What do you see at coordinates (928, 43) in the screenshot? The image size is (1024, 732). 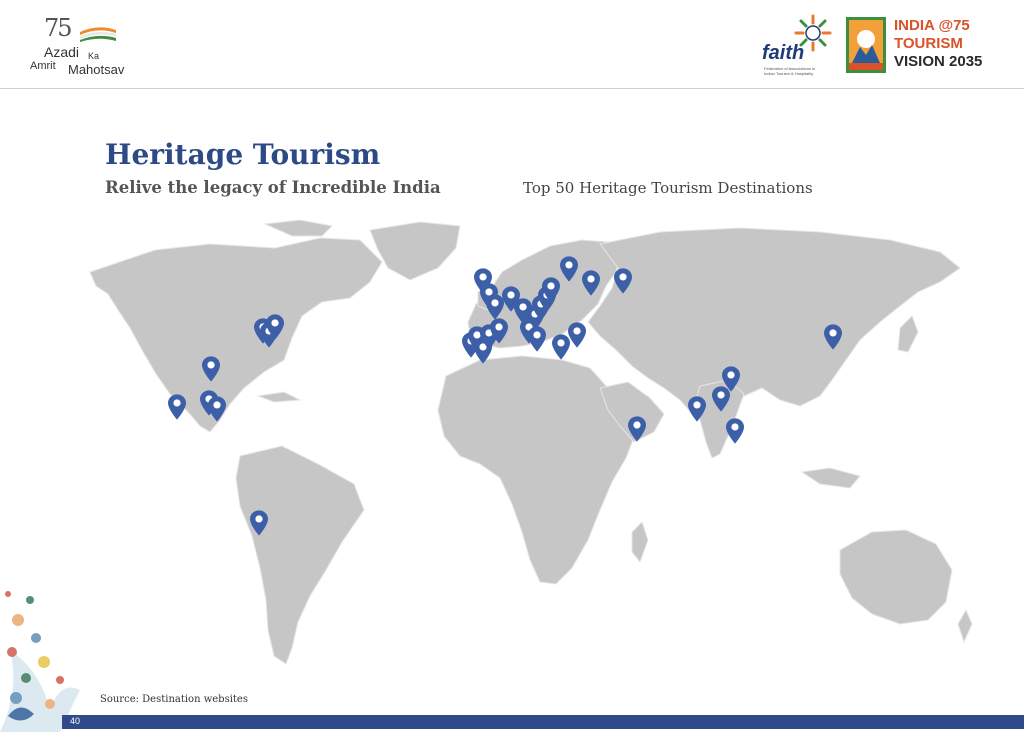 I see `india75-line2: TOURISM` at bounding box center [928, 43].